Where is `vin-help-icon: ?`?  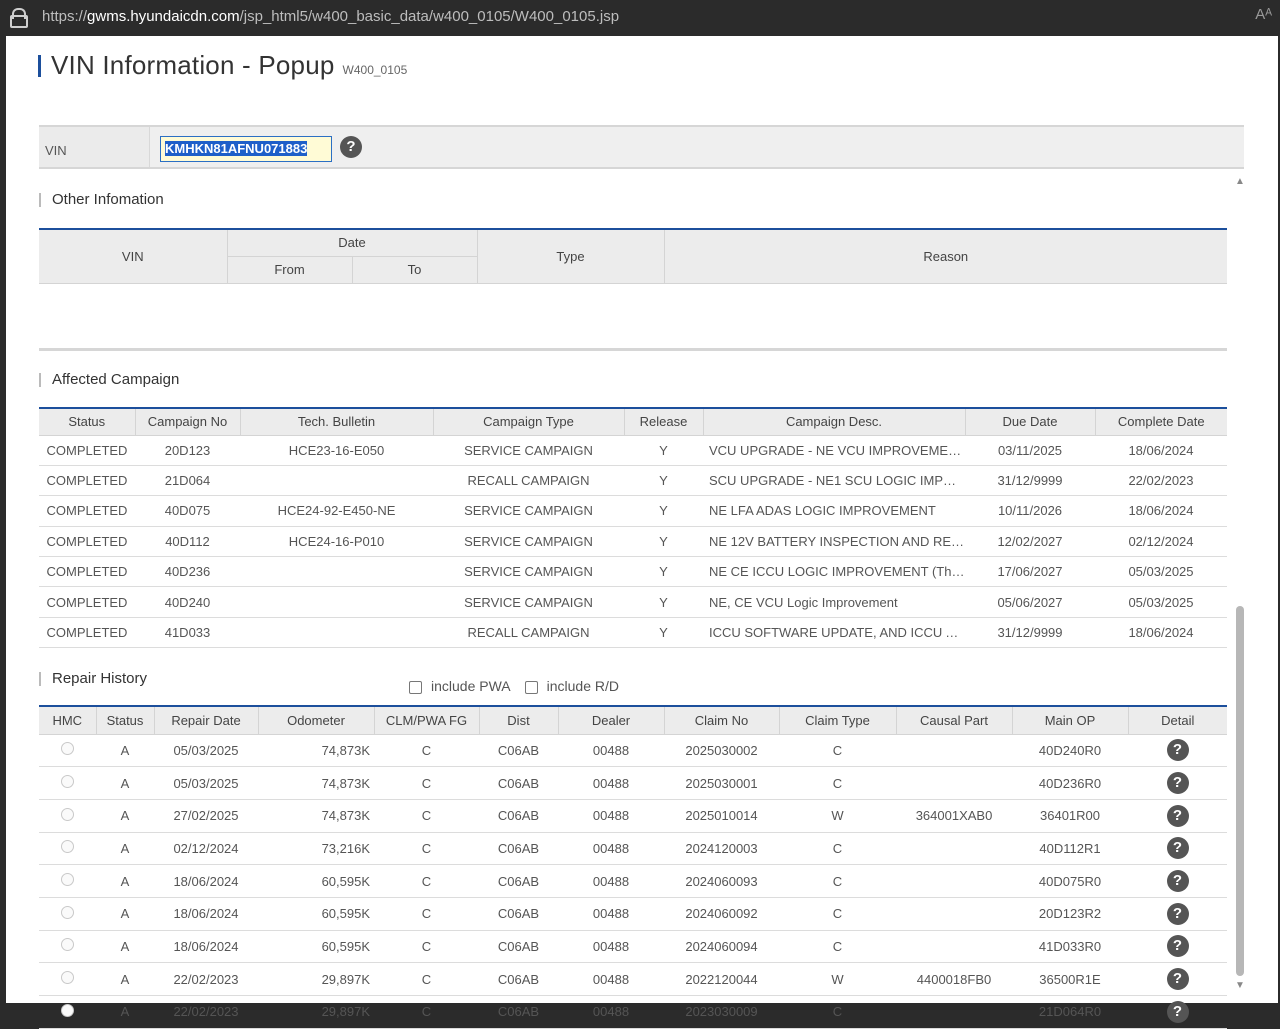 vin-help-icon: ? is located at coordinates (351, 147).